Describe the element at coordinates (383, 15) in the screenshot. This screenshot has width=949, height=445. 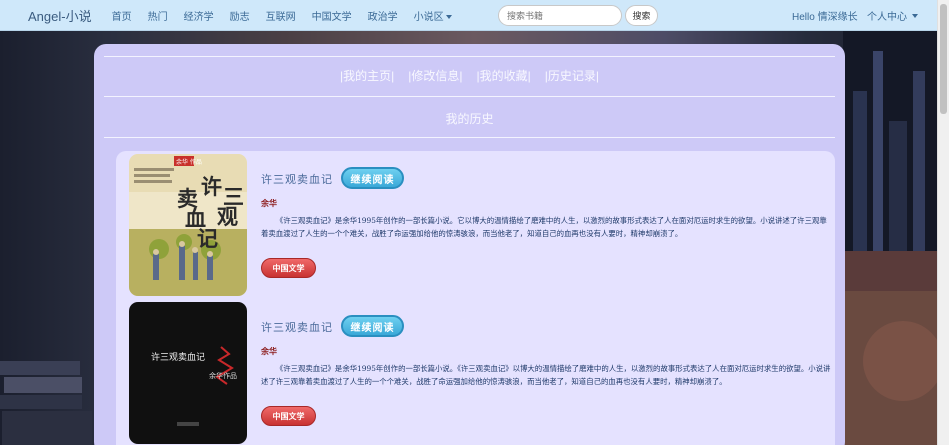
I see `nav-item-politics: 政治学` at that location.